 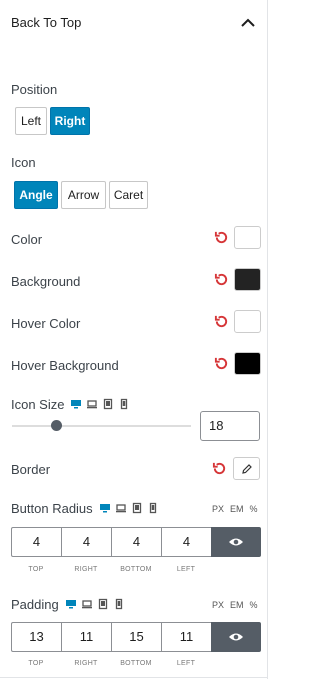 I want to click on padding-link-button, so click(x=236, y=637).